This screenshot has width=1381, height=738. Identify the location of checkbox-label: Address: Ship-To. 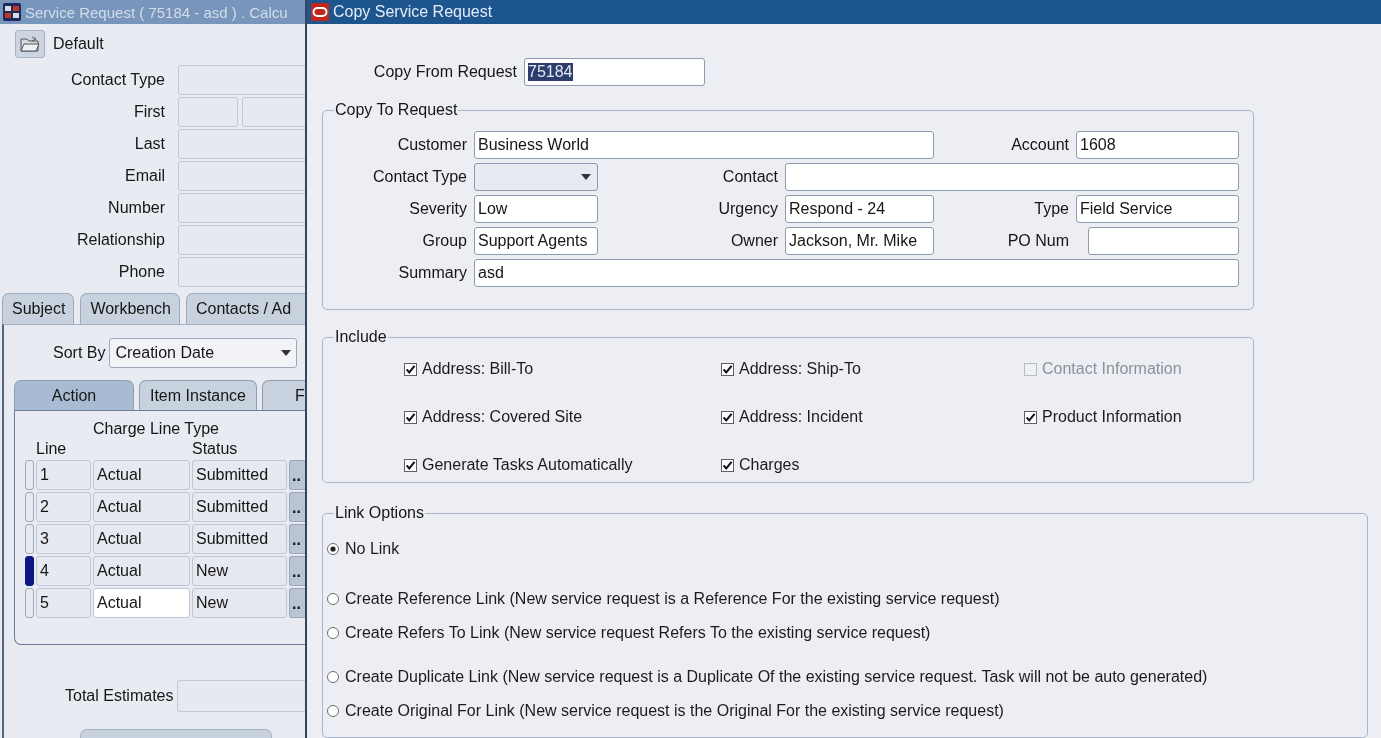
(800, 369).